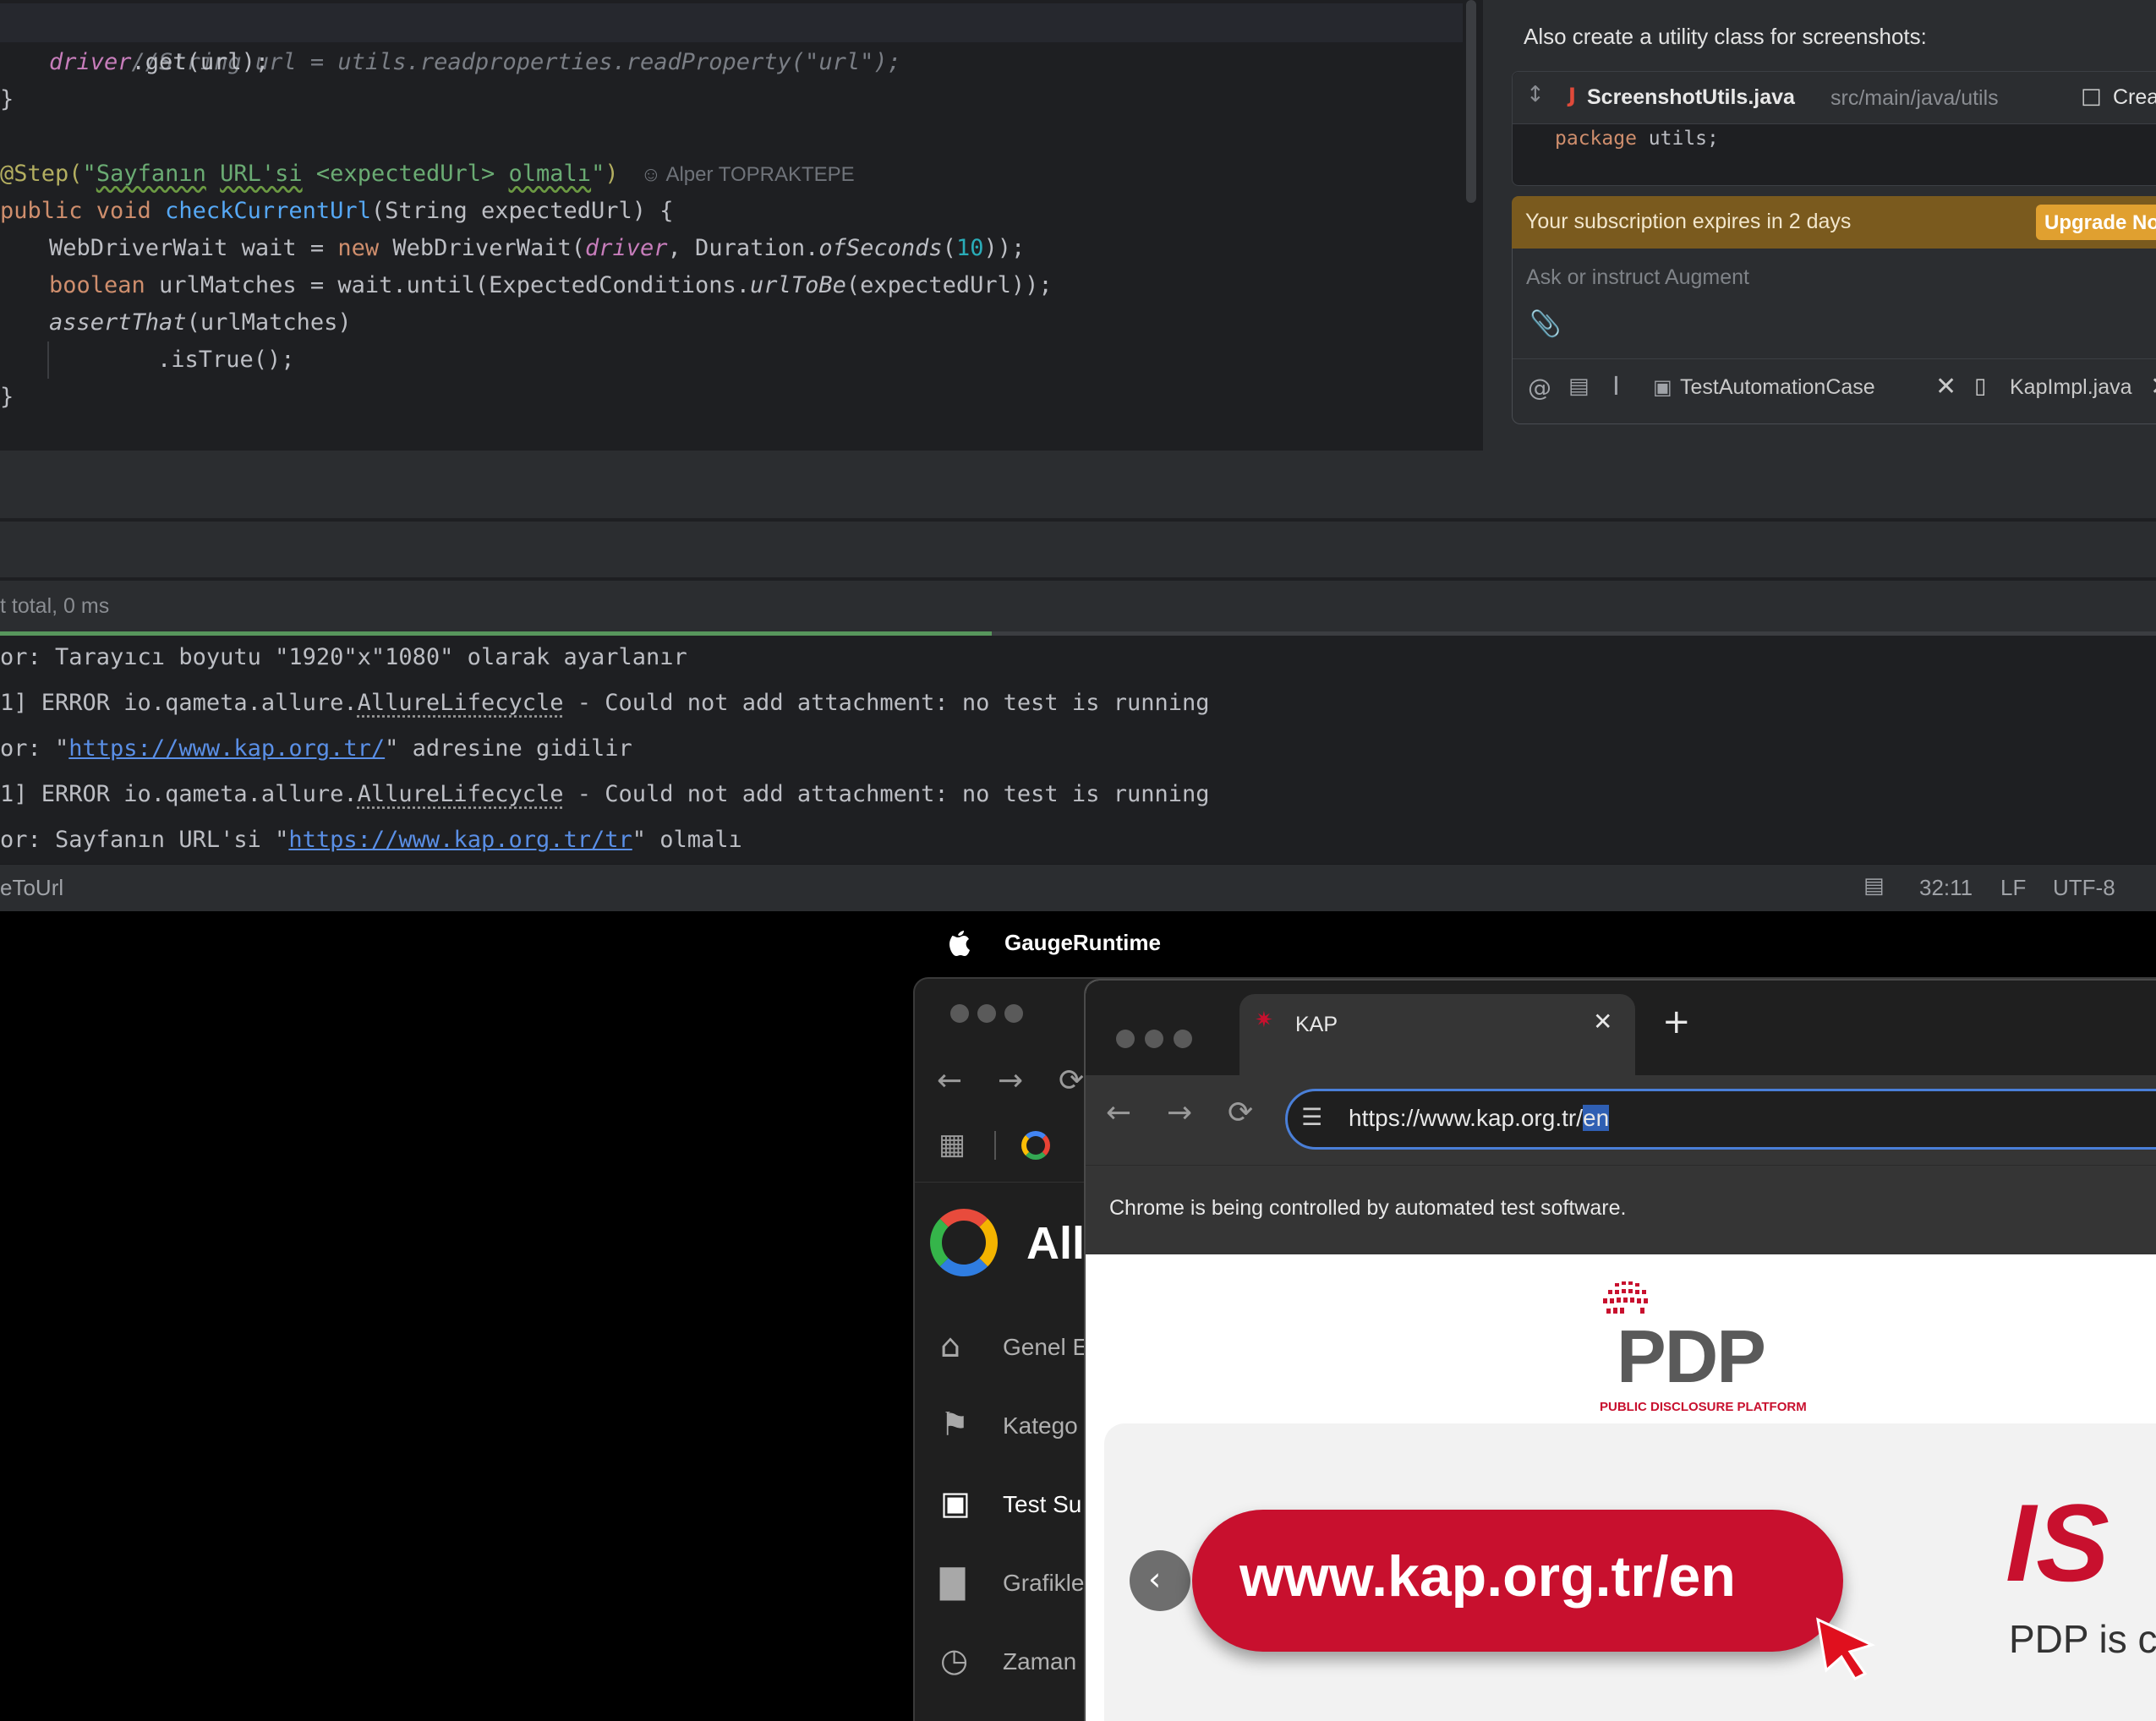 The image size is (2156, 1721). Describe the element at coordinates (7, 99) in the screenshot. I see `code-token: }` at that location.